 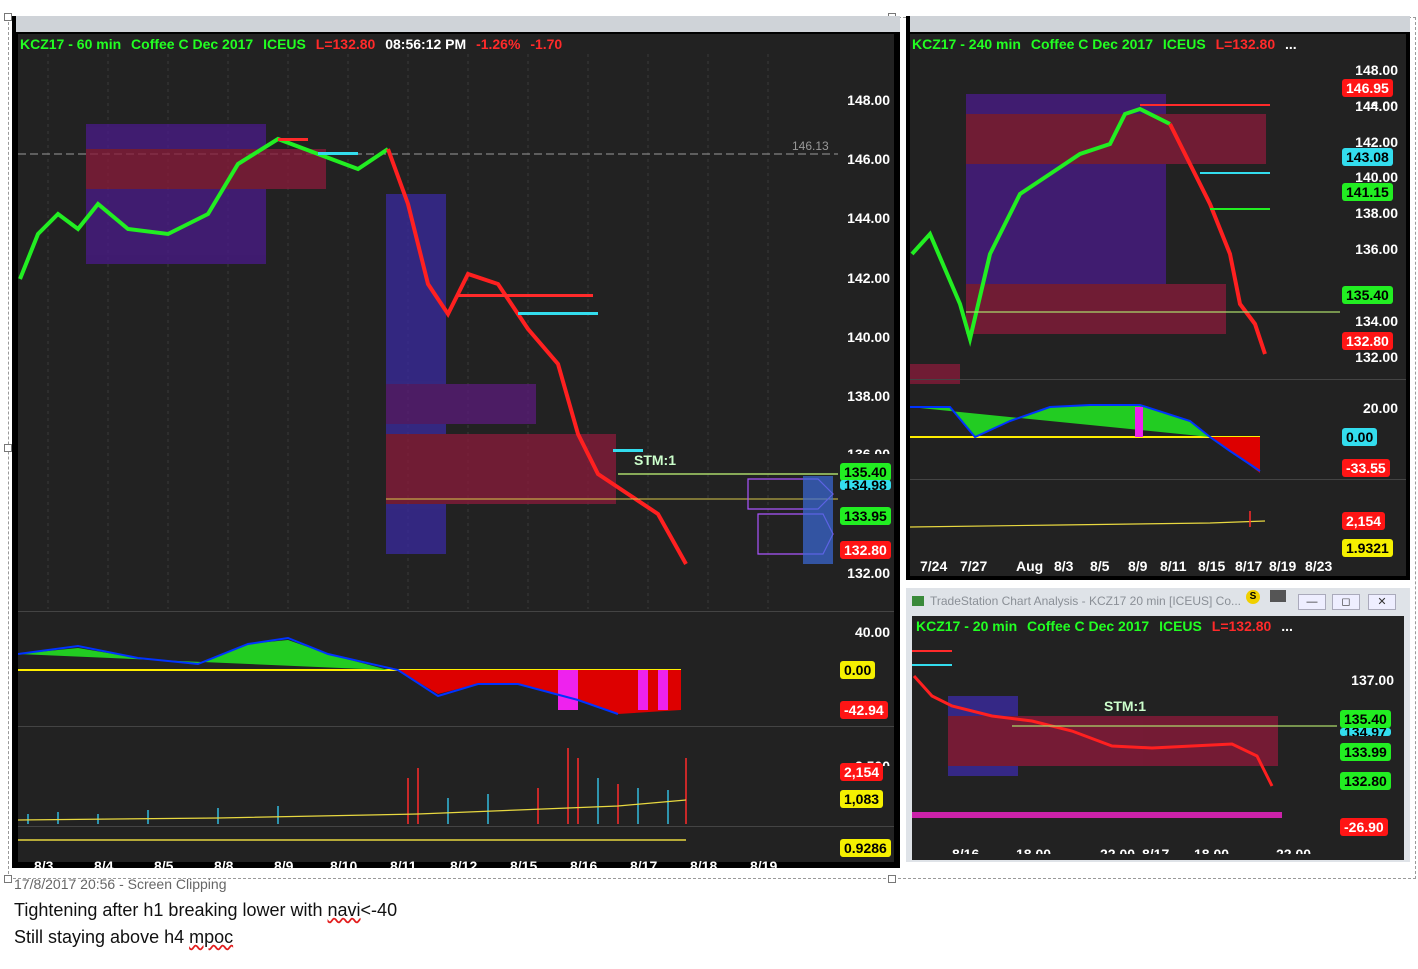 What do you see at coordinates (8, 879) in the screenshot?
I see `resize-handle-bl` at bounding box center [8, 879].